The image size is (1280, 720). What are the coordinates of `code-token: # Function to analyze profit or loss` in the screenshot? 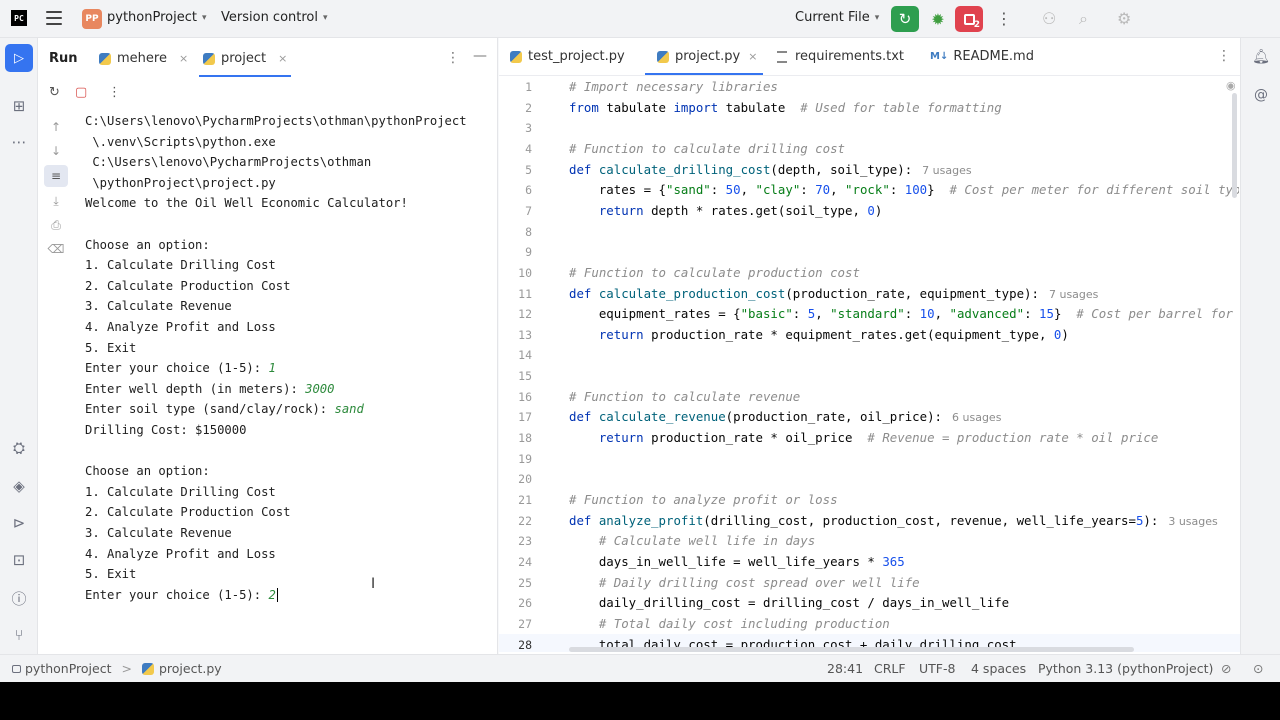 It's located at (703, 499).